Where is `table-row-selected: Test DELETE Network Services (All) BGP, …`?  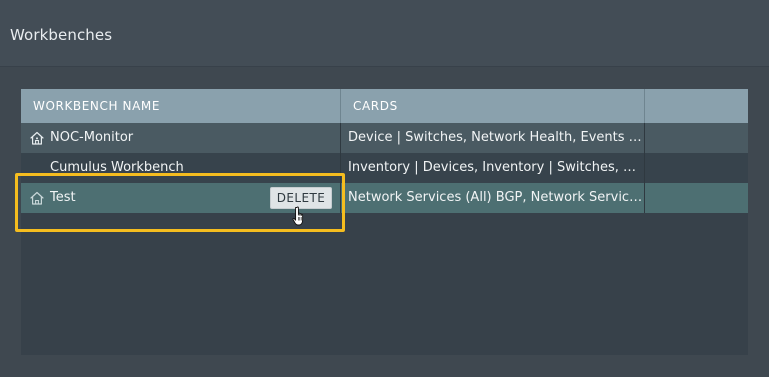 table-row-selected: Test DELETE Network Services (All) BGP, … is located at coordinates (384, 198).